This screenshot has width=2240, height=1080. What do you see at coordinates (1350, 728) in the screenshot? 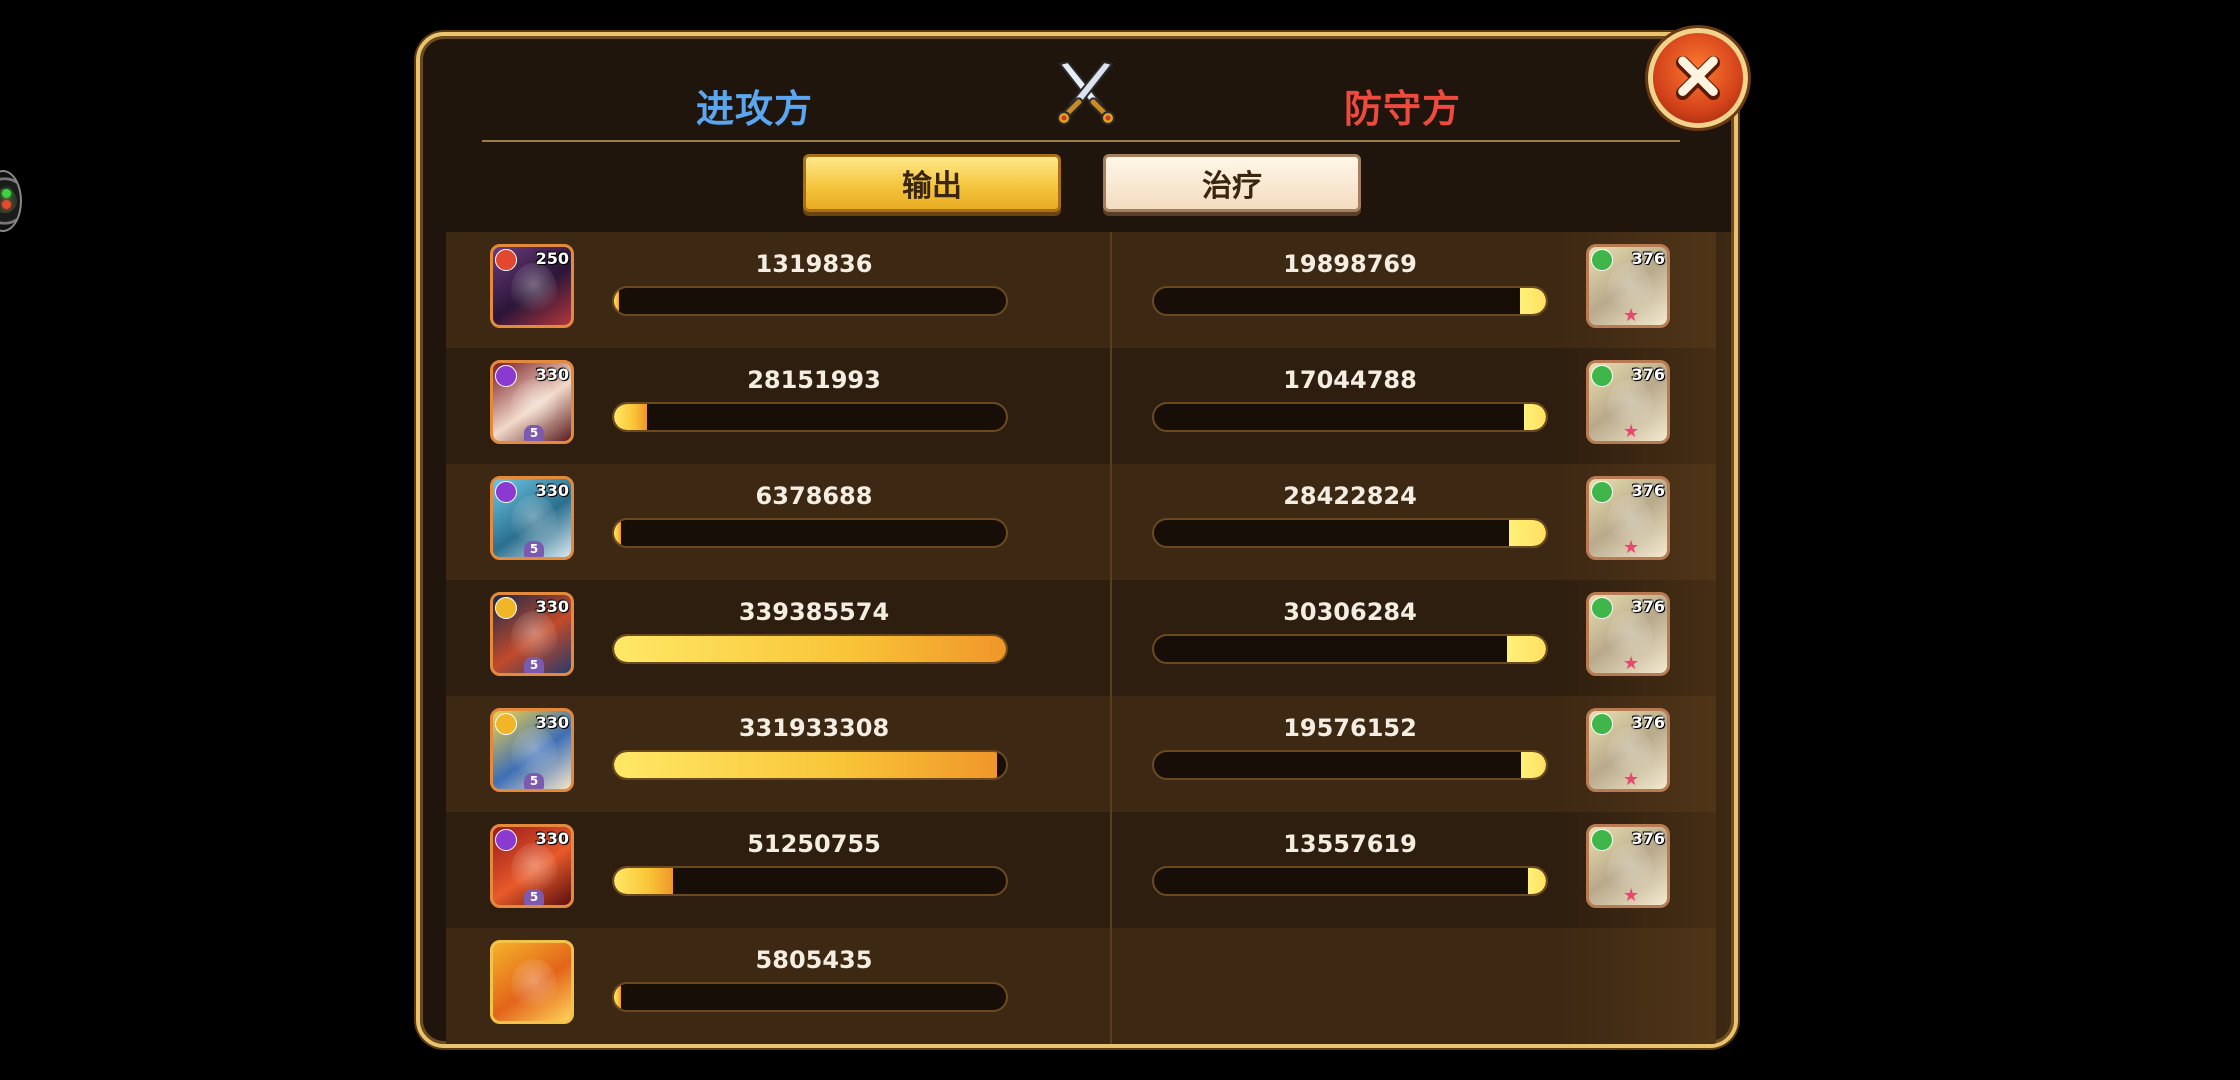
I see `defender-damage-value: 19576152` at bounding box center [1350, 728].